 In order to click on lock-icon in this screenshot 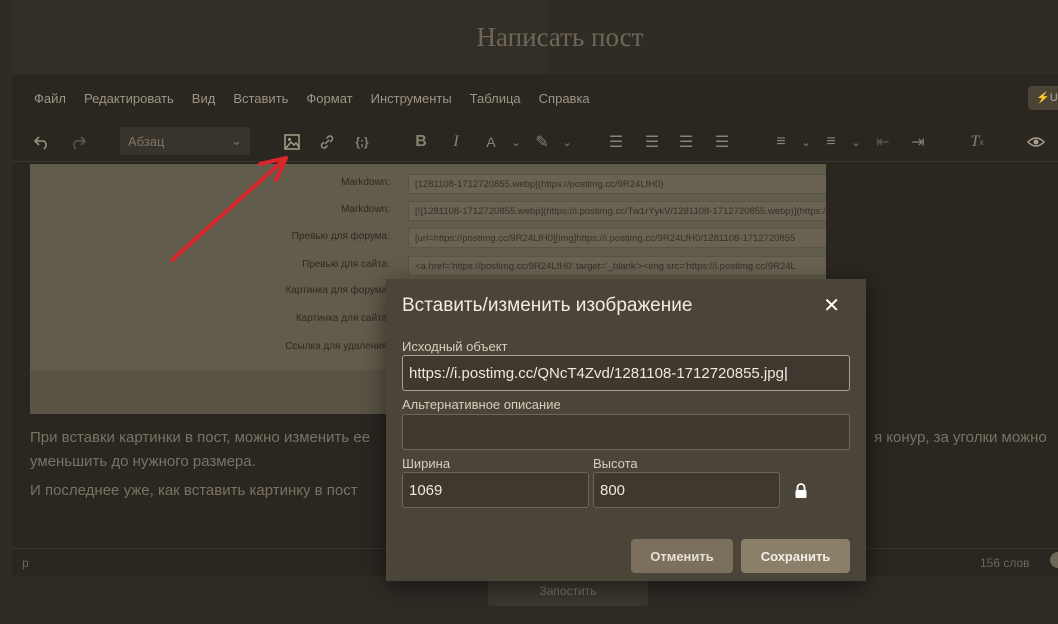, I will do `click(801, 491)`.